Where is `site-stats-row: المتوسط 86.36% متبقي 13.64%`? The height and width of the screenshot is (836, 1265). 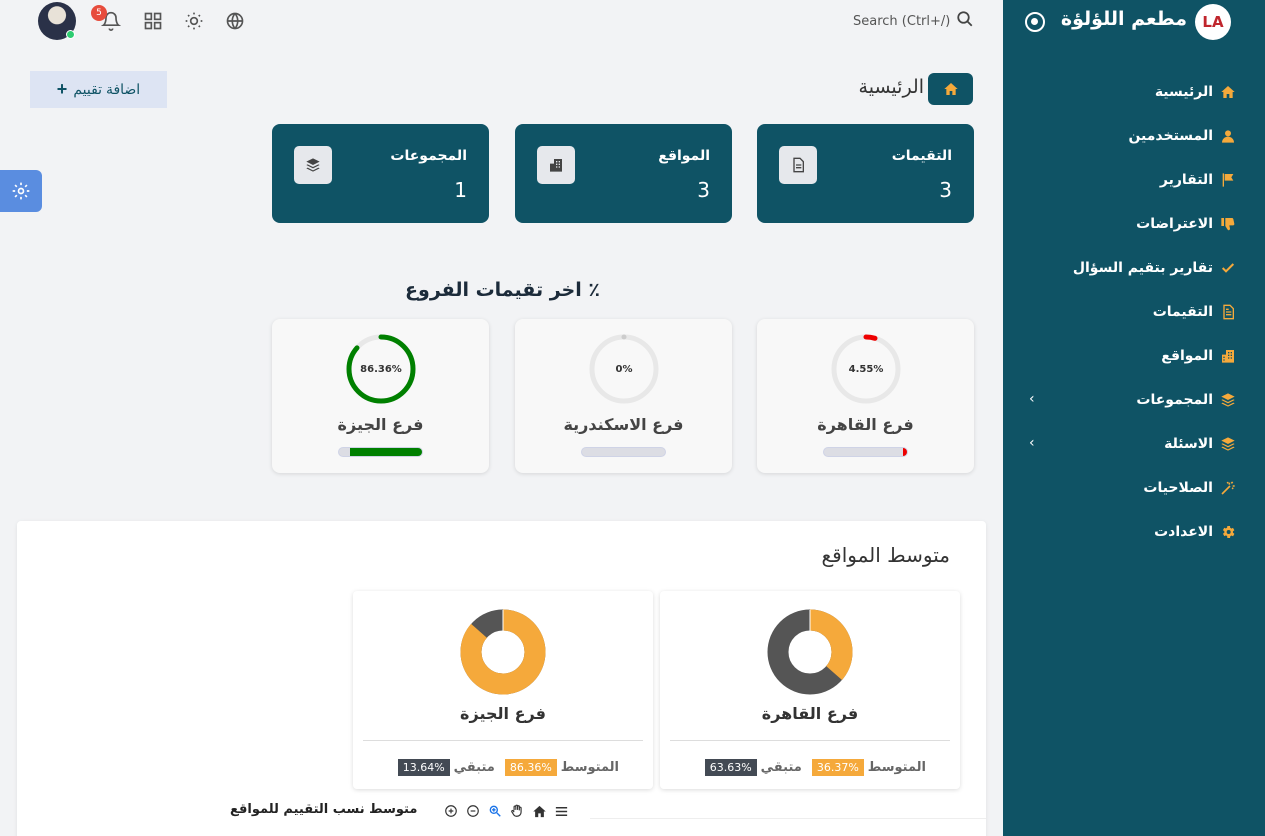
site-stats-row: المتوسط 86.36% متبقي 13.64% is located at coordinates (508, 767).